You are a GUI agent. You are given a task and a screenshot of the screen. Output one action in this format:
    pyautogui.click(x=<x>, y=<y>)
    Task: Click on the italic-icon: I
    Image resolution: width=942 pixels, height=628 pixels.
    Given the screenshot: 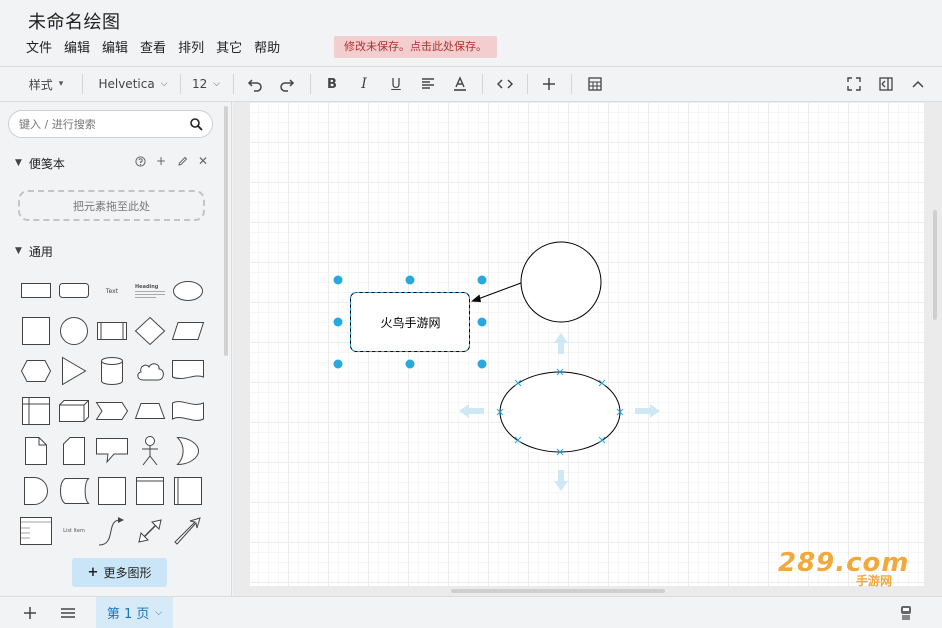 What is the action you would take?
    pyautogui.click(x=364, y=84)
    